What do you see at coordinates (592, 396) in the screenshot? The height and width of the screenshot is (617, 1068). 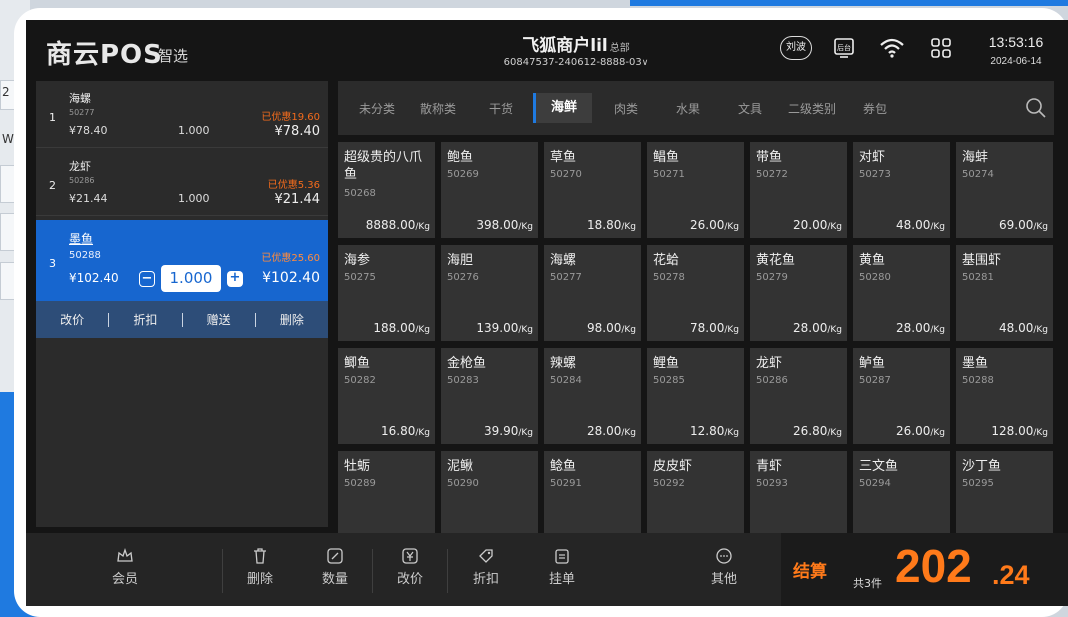 I see `product-card: 辣螺 50284 28.00/Kg` at bounding box center [592, 396].